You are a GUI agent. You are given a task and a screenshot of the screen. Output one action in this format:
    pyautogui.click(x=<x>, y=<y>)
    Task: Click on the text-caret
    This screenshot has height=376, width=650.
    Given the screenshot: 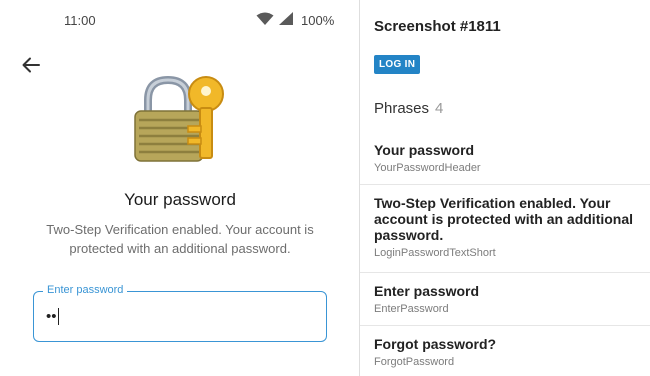 What is the action you would take?
    pyautogui.click(x=58, y=316)
    